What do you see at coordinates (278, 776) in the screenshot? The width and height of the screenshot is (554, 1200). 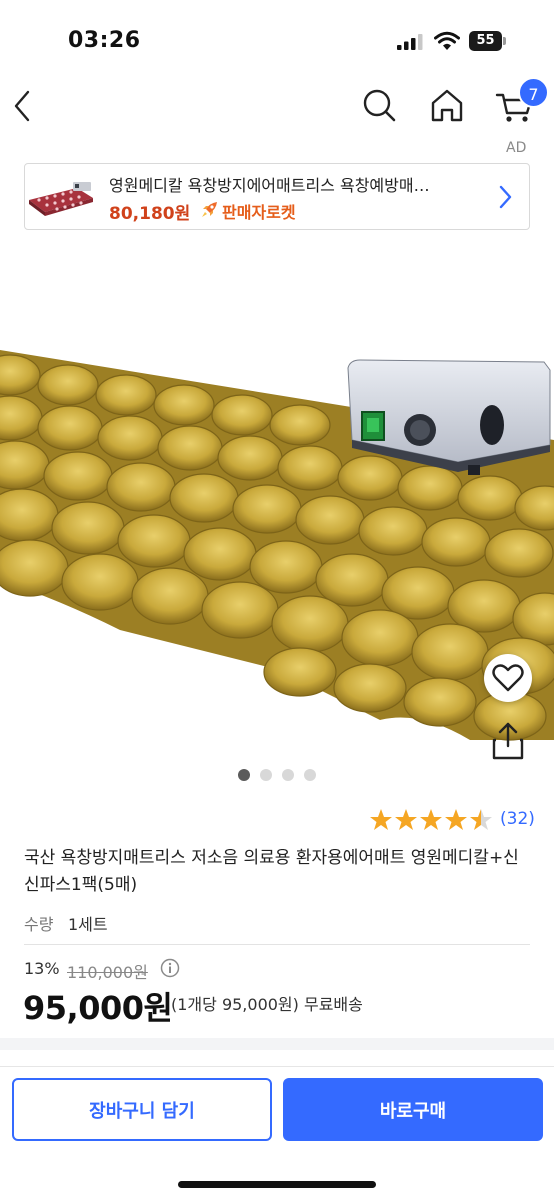 I see `gallery-pagination` at bounding box center [278, 776].